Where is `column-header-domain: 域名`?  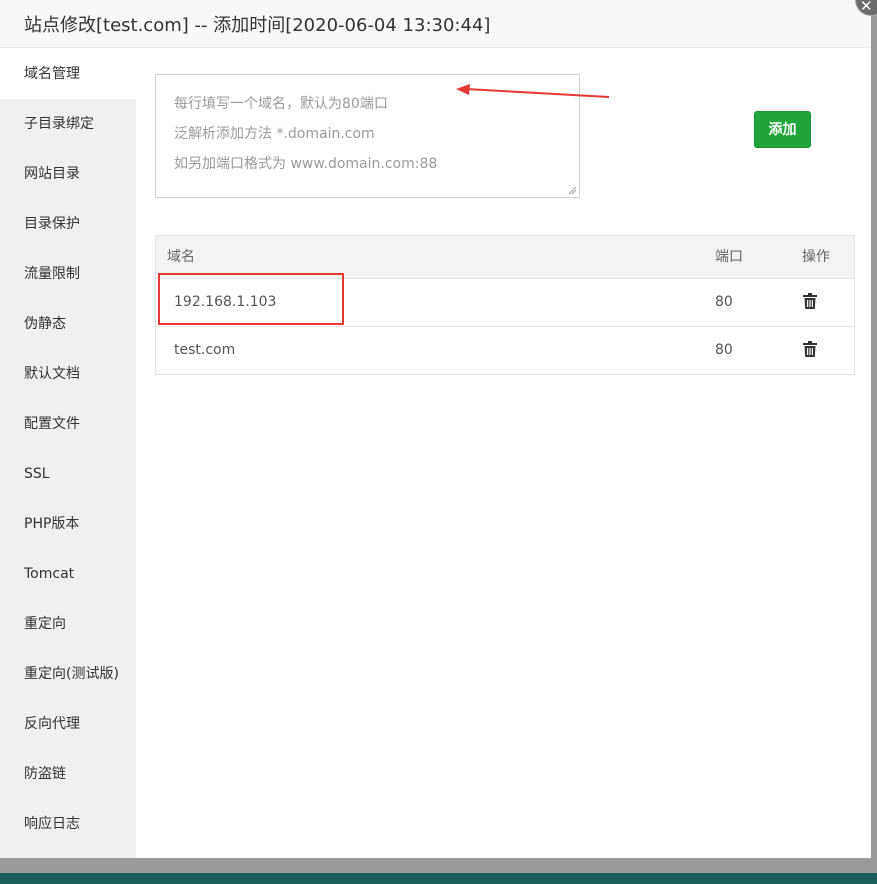
column-header-domain: 域名 is located at coordinates (181, 257).